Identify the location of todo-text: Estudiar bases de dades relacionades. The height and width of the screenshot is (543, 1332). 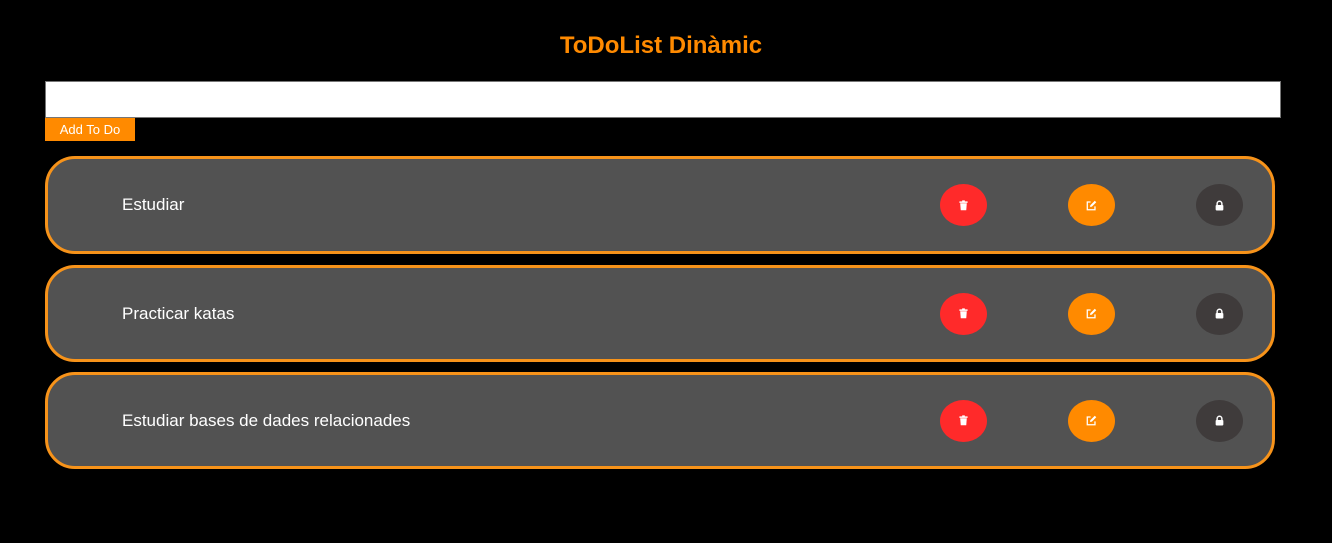
(266, 420).